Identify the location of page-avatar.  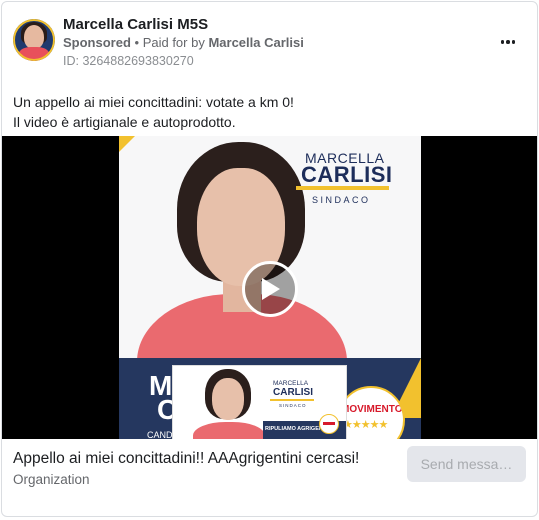
(34, 40).